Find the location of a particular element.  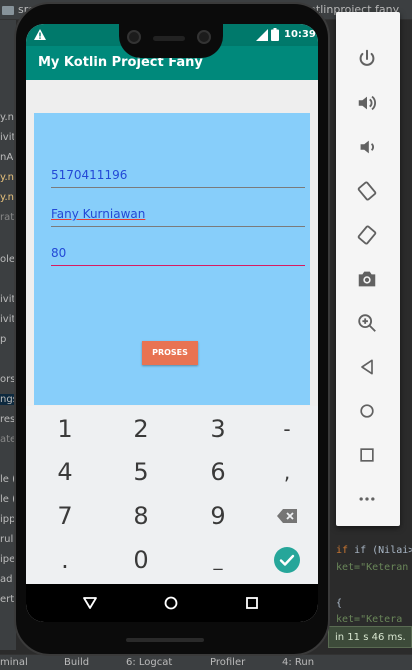

code-line: ket="Ketera is located at coordinates (369, 619).